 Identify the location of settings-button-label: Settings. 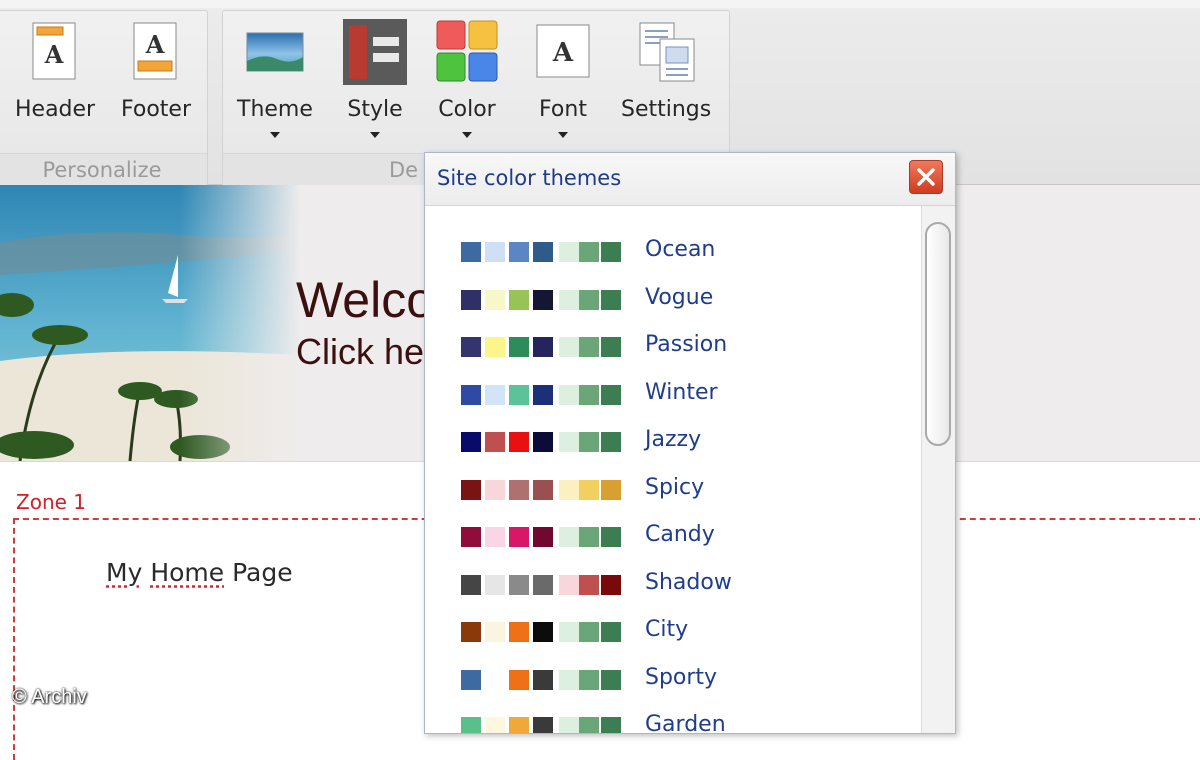
(666, 109).